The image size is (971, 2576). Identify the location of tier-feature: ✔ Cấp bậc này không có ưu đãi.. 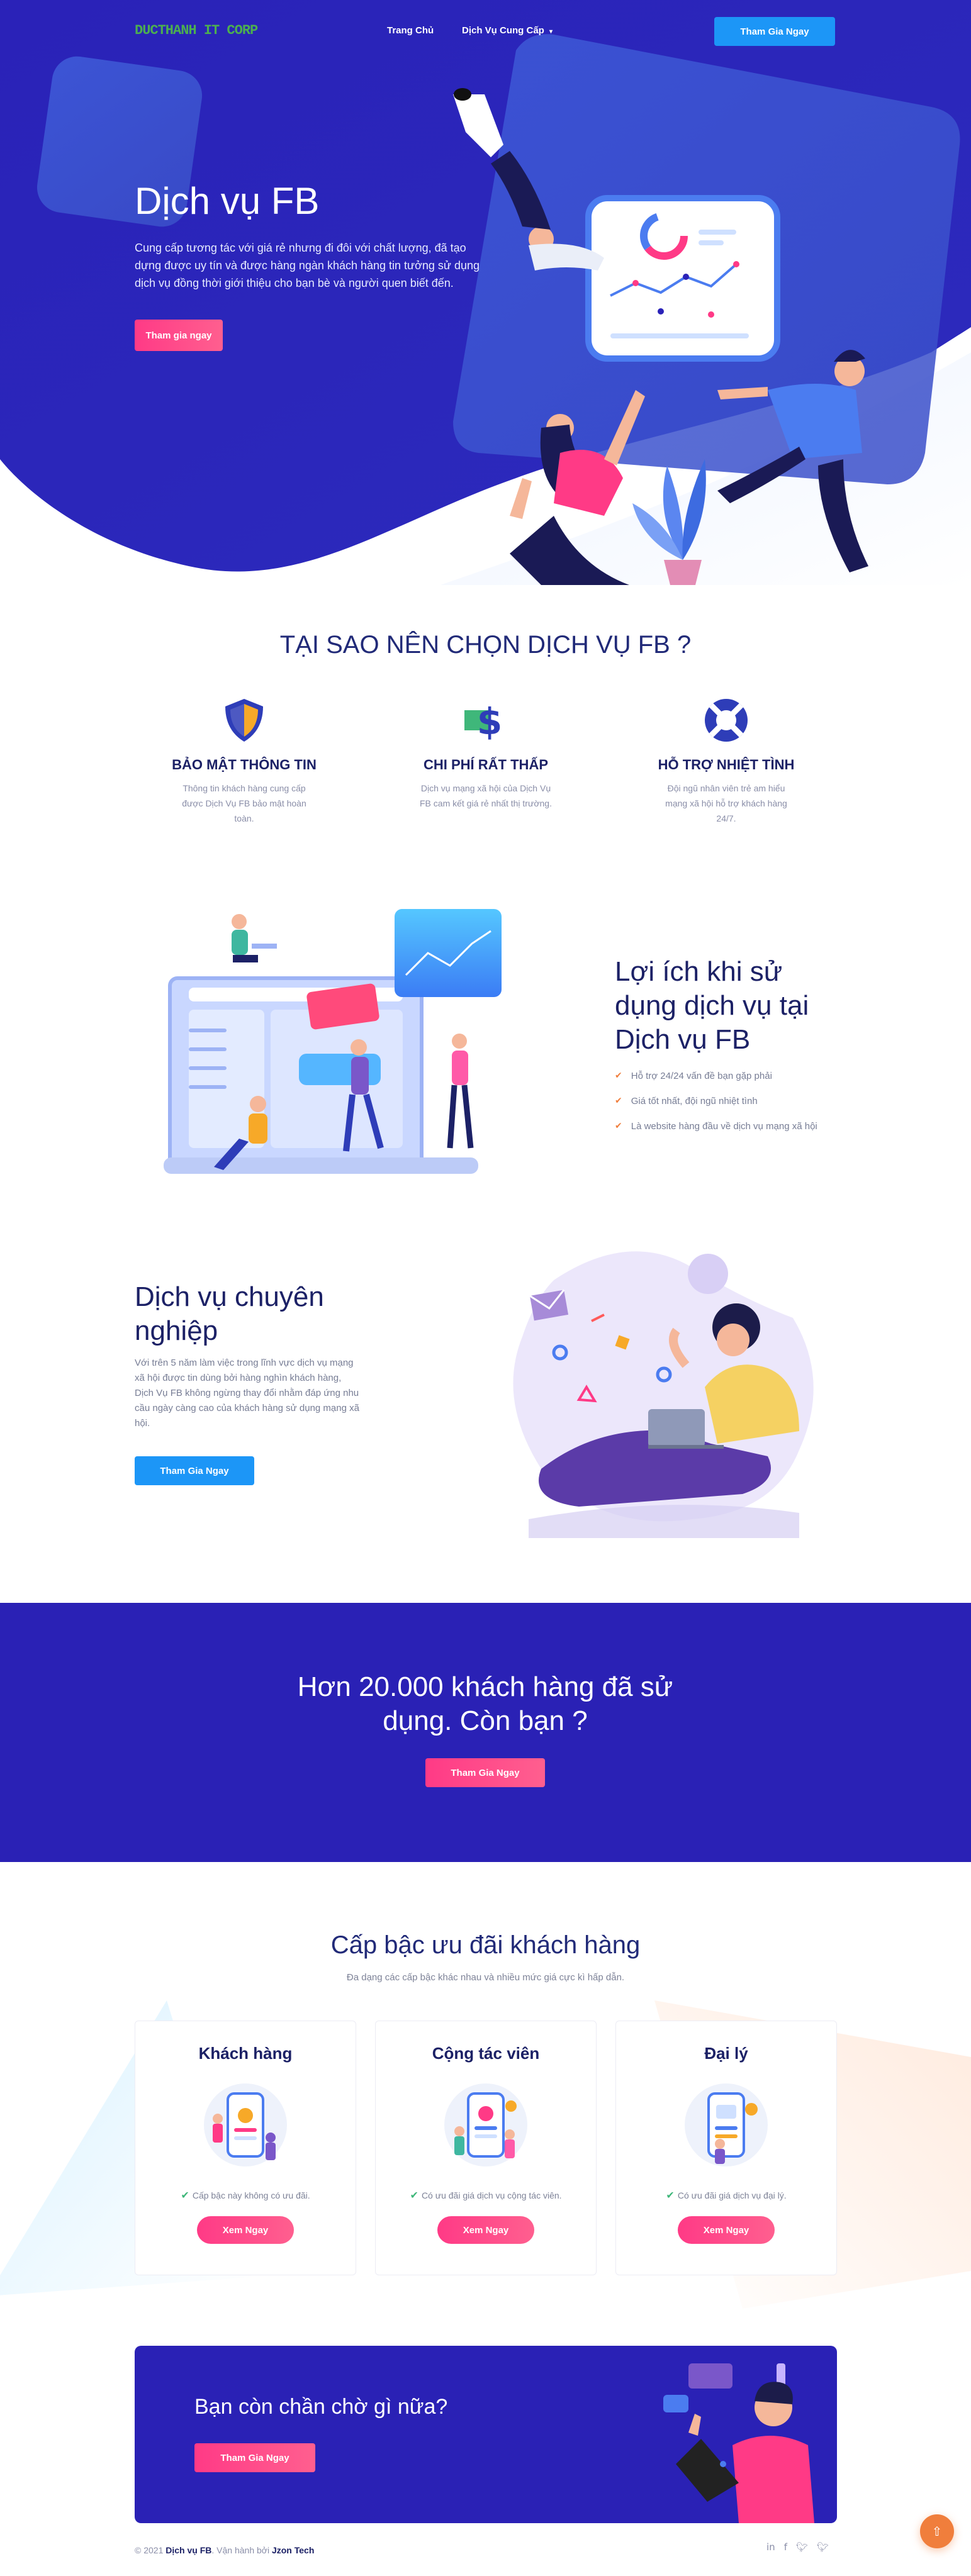
(245, 2195).